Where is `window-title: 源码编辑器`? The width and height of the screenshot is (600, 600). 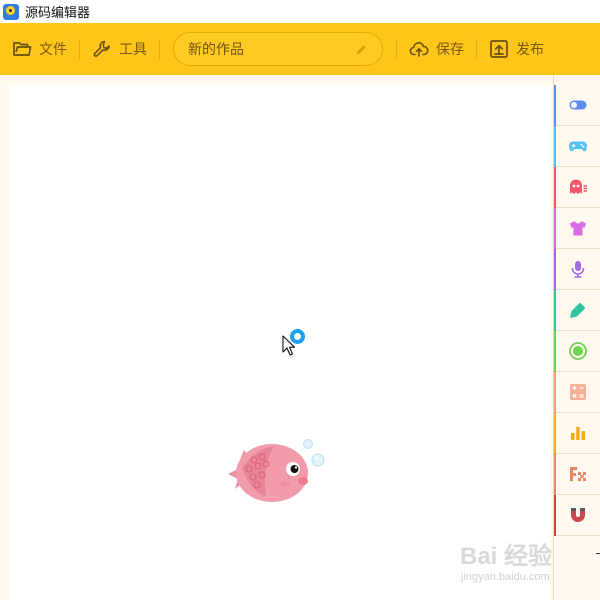 window-title: 源码编辑器 is located at coordinates (58, 12).